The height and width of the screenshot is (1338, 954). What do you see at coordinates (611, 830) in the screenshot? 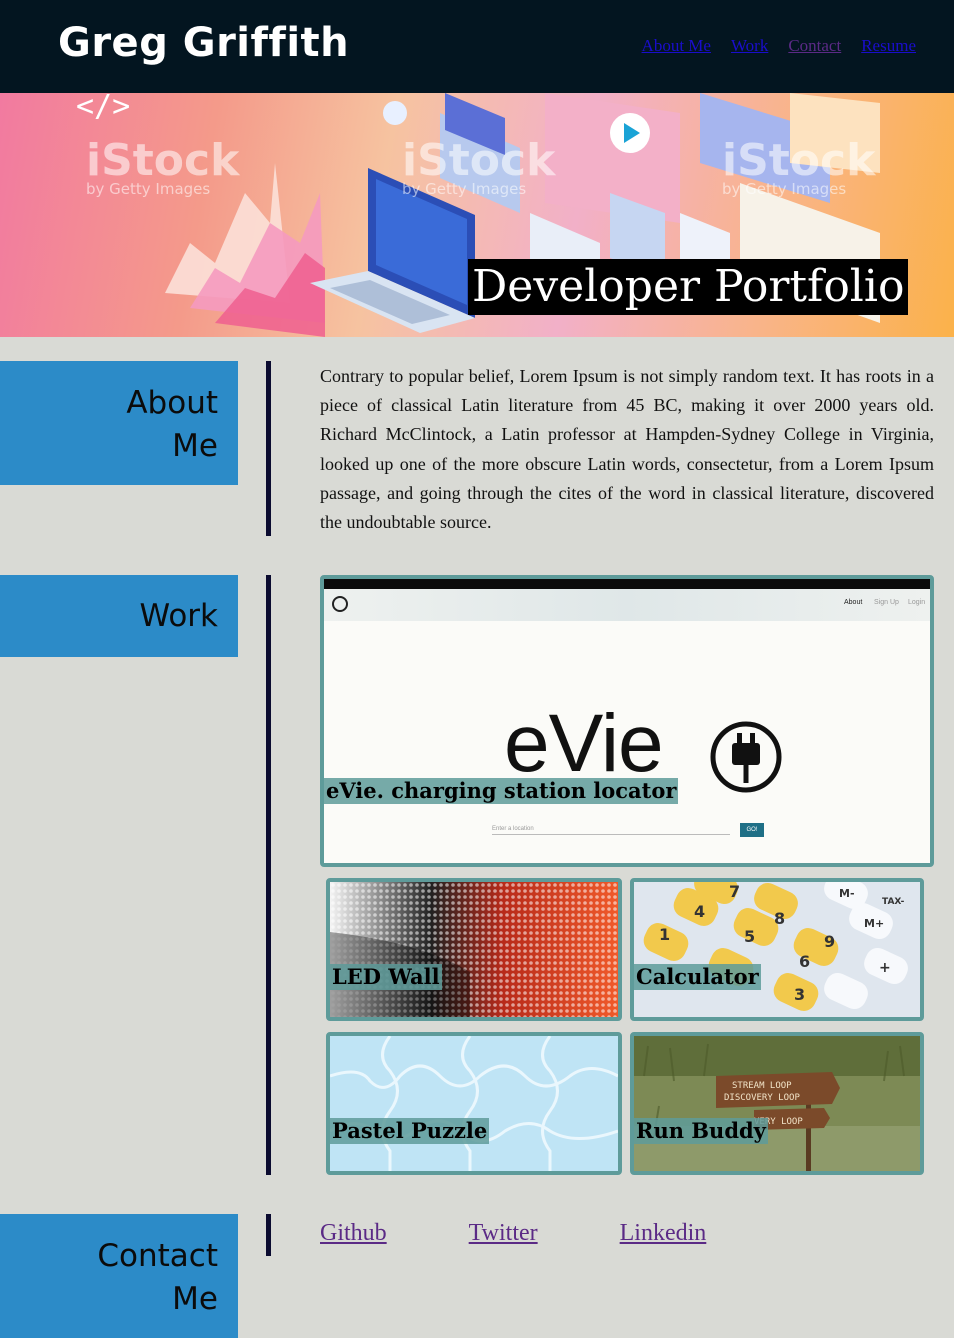
I see `mock-location-input: Enter a location` at bounding box center [611, 830].